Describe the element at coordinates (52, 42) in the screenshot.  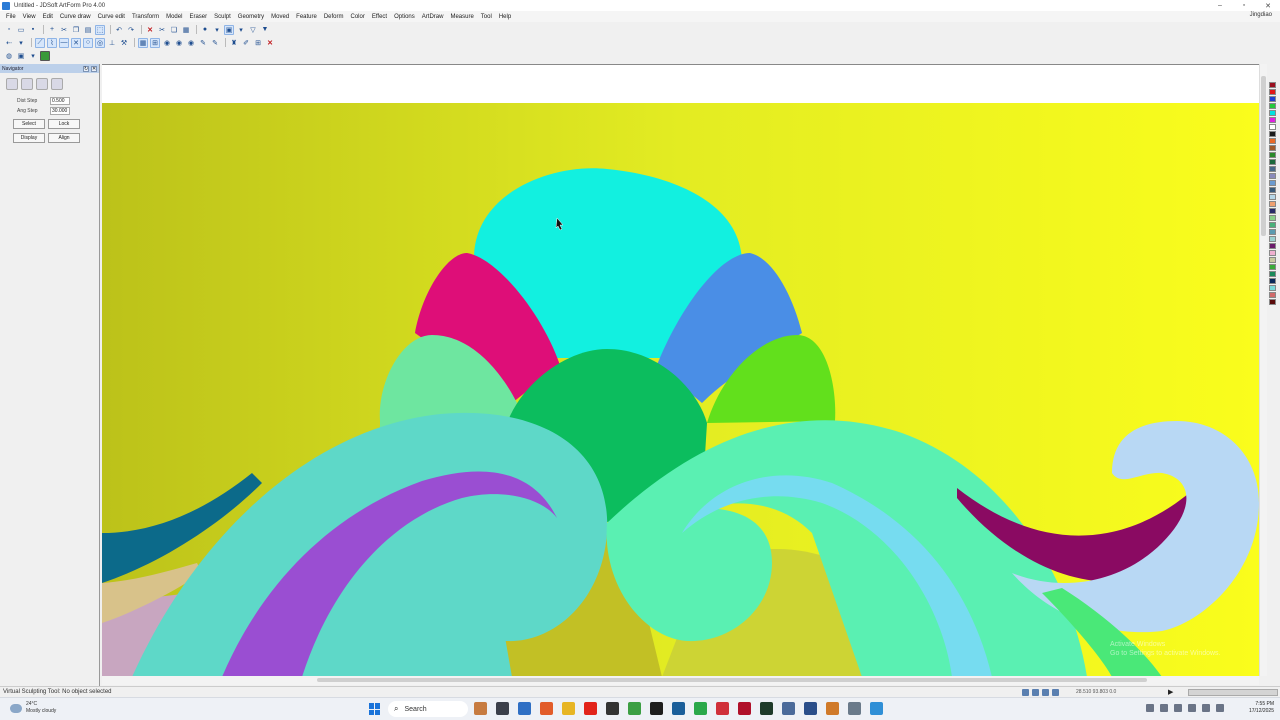
I see `polyline-icon: ⌇` at that location.